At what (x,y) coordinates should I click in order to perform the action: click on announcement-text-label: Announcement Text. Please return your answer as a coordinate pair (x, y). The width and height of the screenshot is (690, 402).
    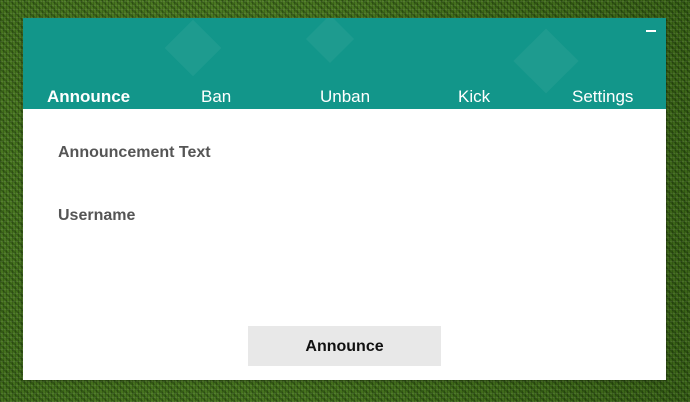
    Looking at the image, I should click on (134, 152).